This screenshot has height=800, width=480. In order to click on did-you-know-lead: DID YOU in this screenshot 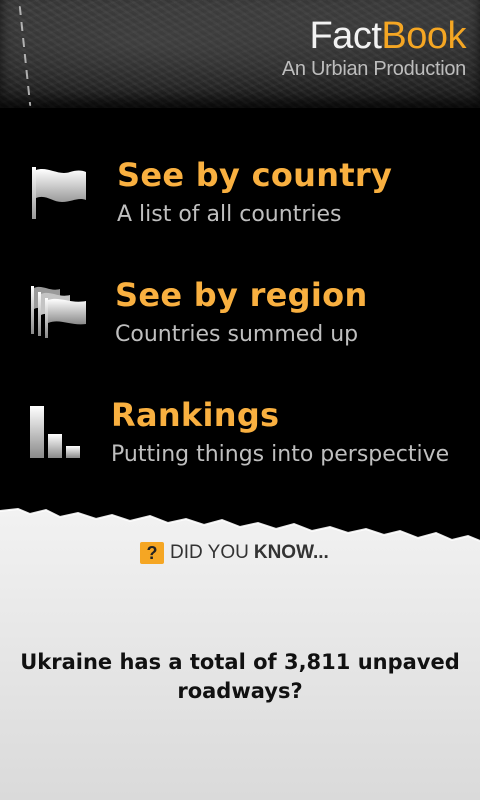, I will do `click(209, 552)`.